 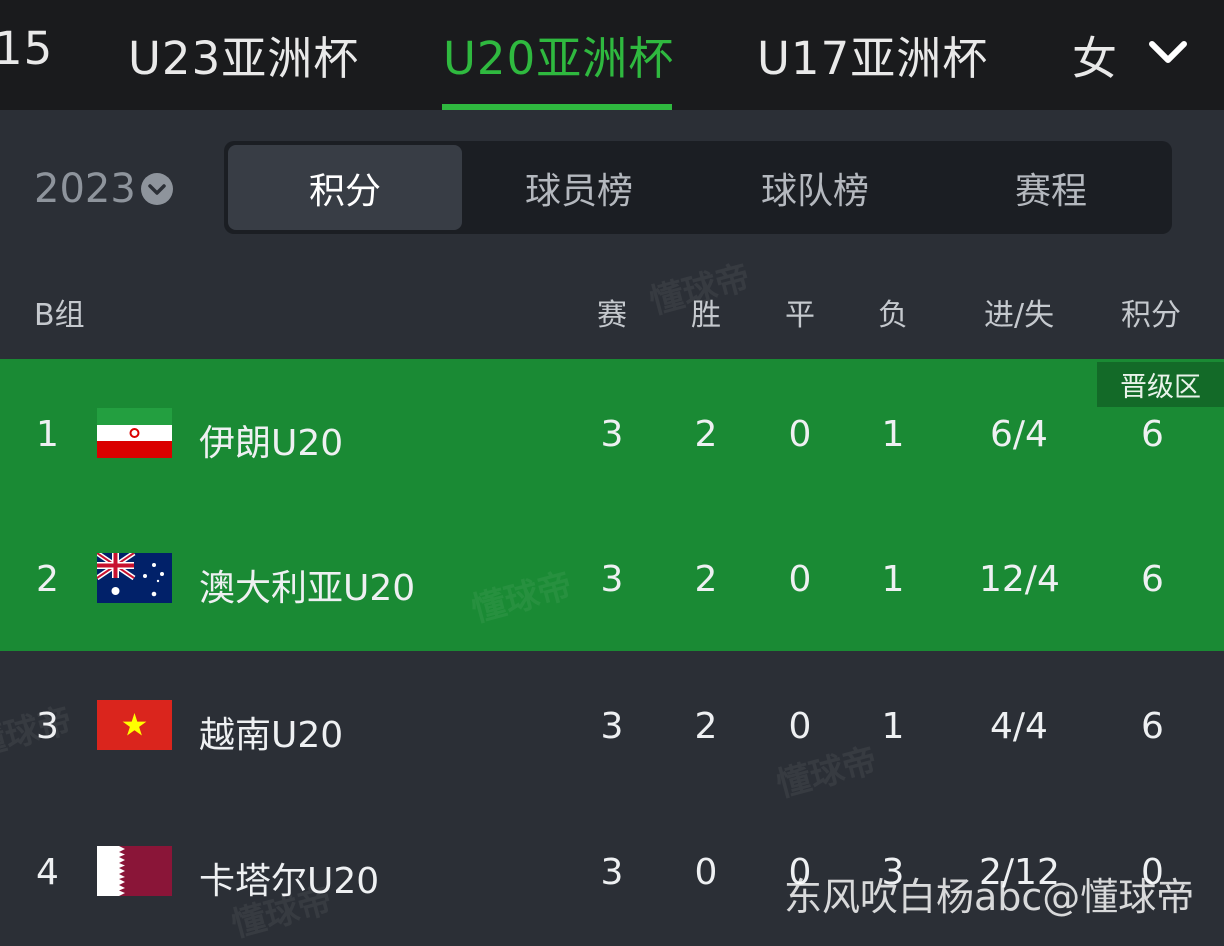 I want to click on group-label: B组, so click(x=59, y=315).